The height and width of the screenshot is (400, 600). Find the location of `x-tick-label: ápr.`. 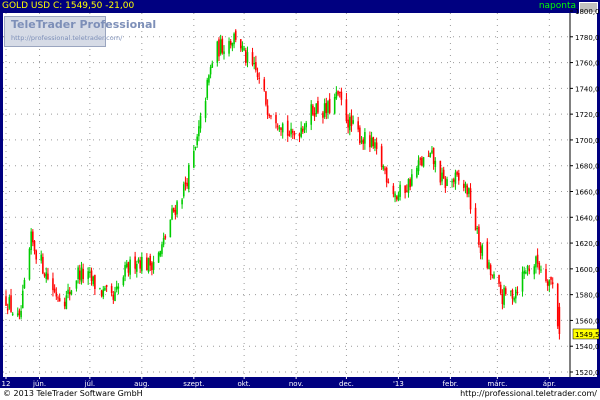

x-tick-label: ápr. is located at coordinates (549, 384).